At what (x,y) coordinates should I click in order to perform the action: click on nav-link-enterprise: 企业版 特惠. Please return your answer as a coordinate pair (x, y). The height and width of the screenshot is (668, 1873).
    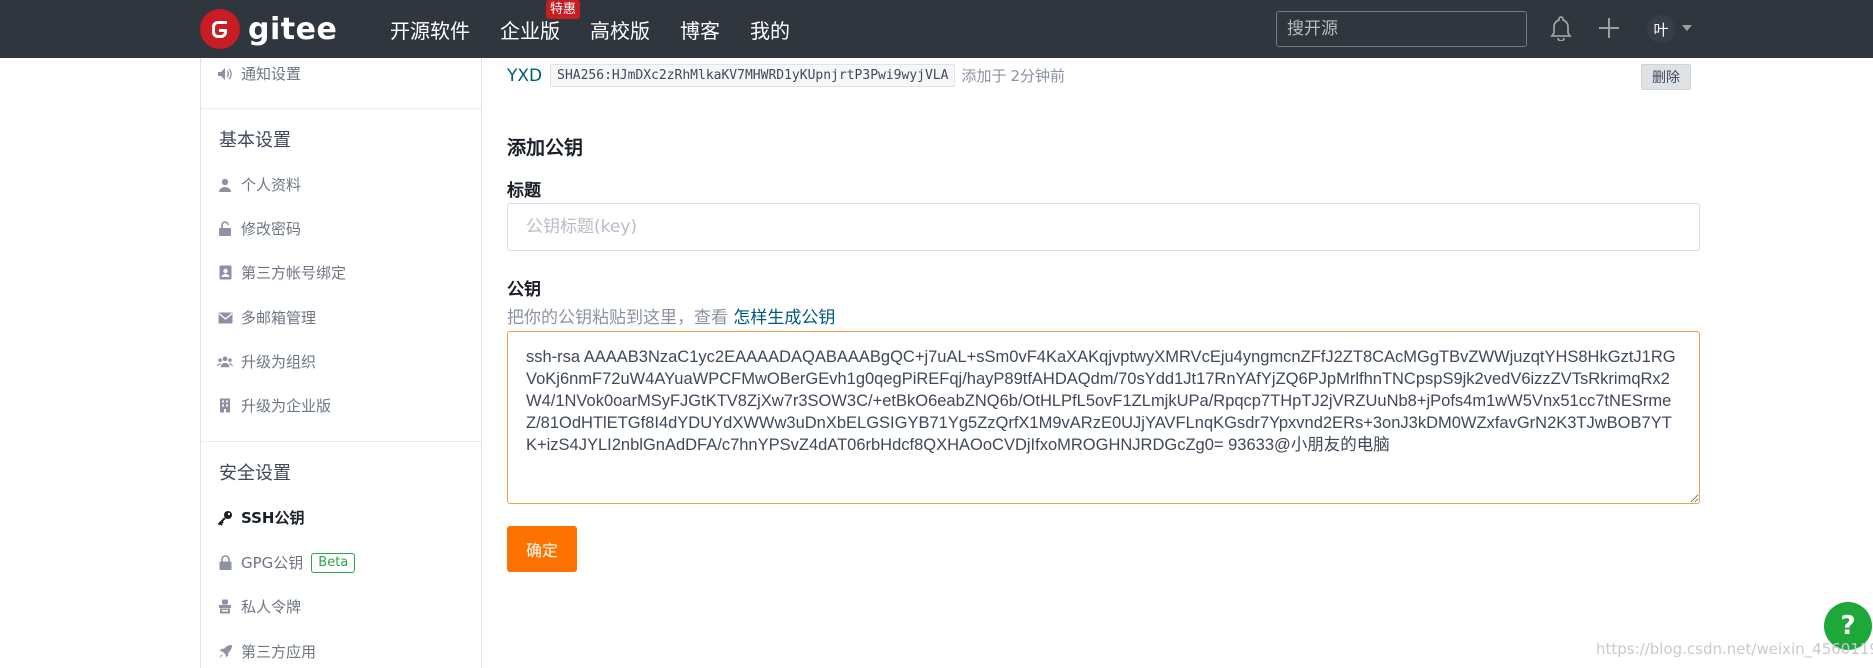
    Looking at the image, I should click on (540, 22).